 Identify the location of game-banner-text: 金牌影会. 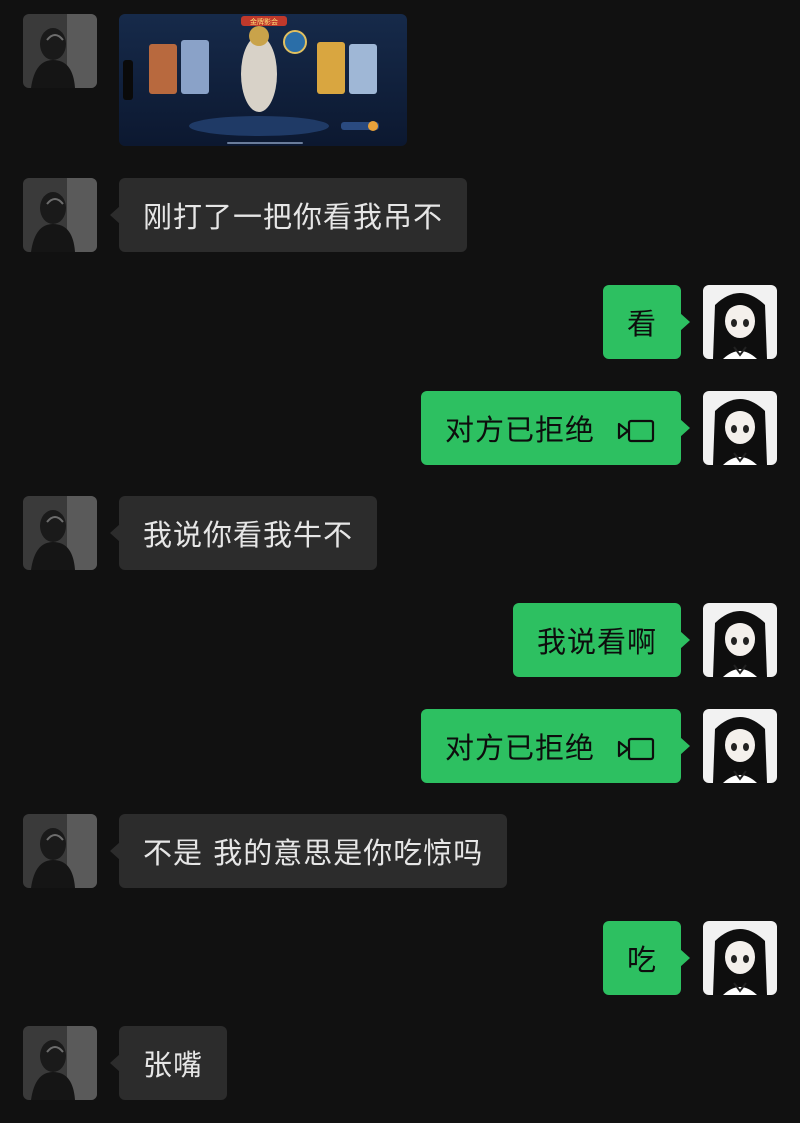
(264, 21).